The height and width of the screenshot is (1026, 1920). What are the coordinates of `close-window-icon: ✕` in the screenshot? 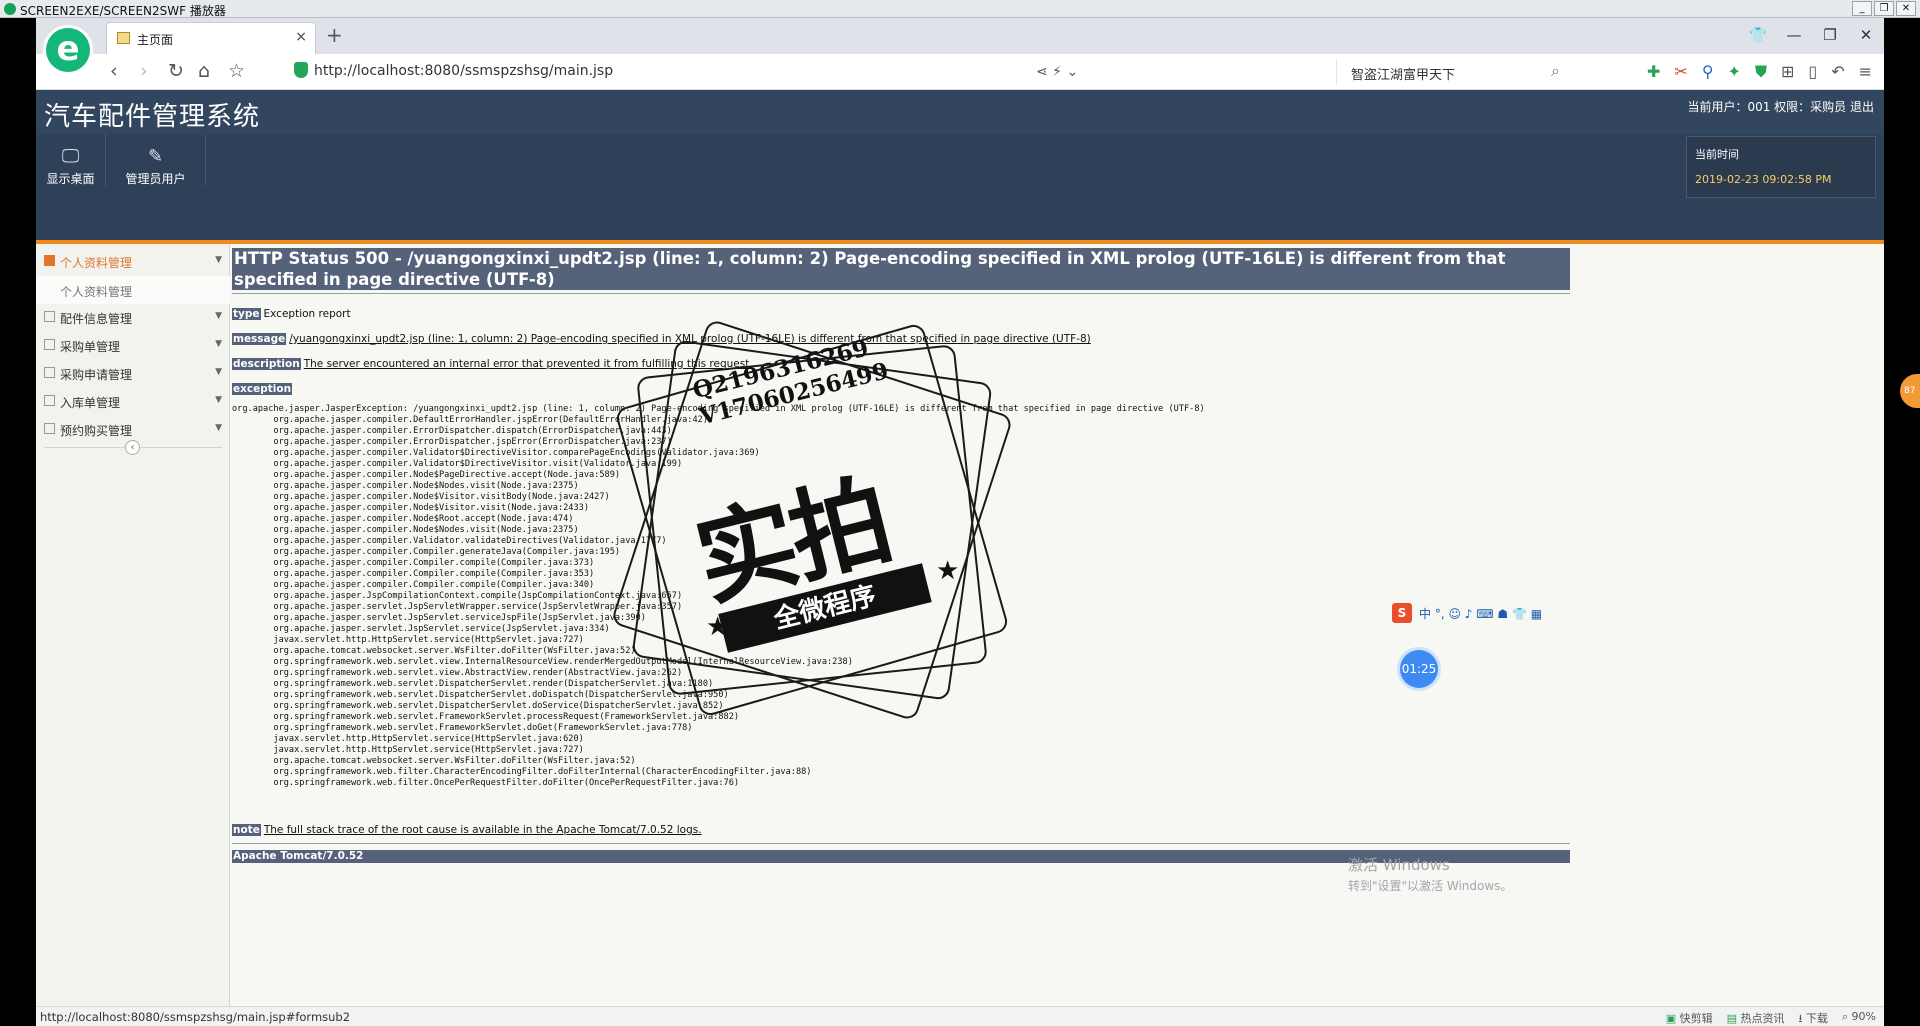 It's located at (1866, 36).